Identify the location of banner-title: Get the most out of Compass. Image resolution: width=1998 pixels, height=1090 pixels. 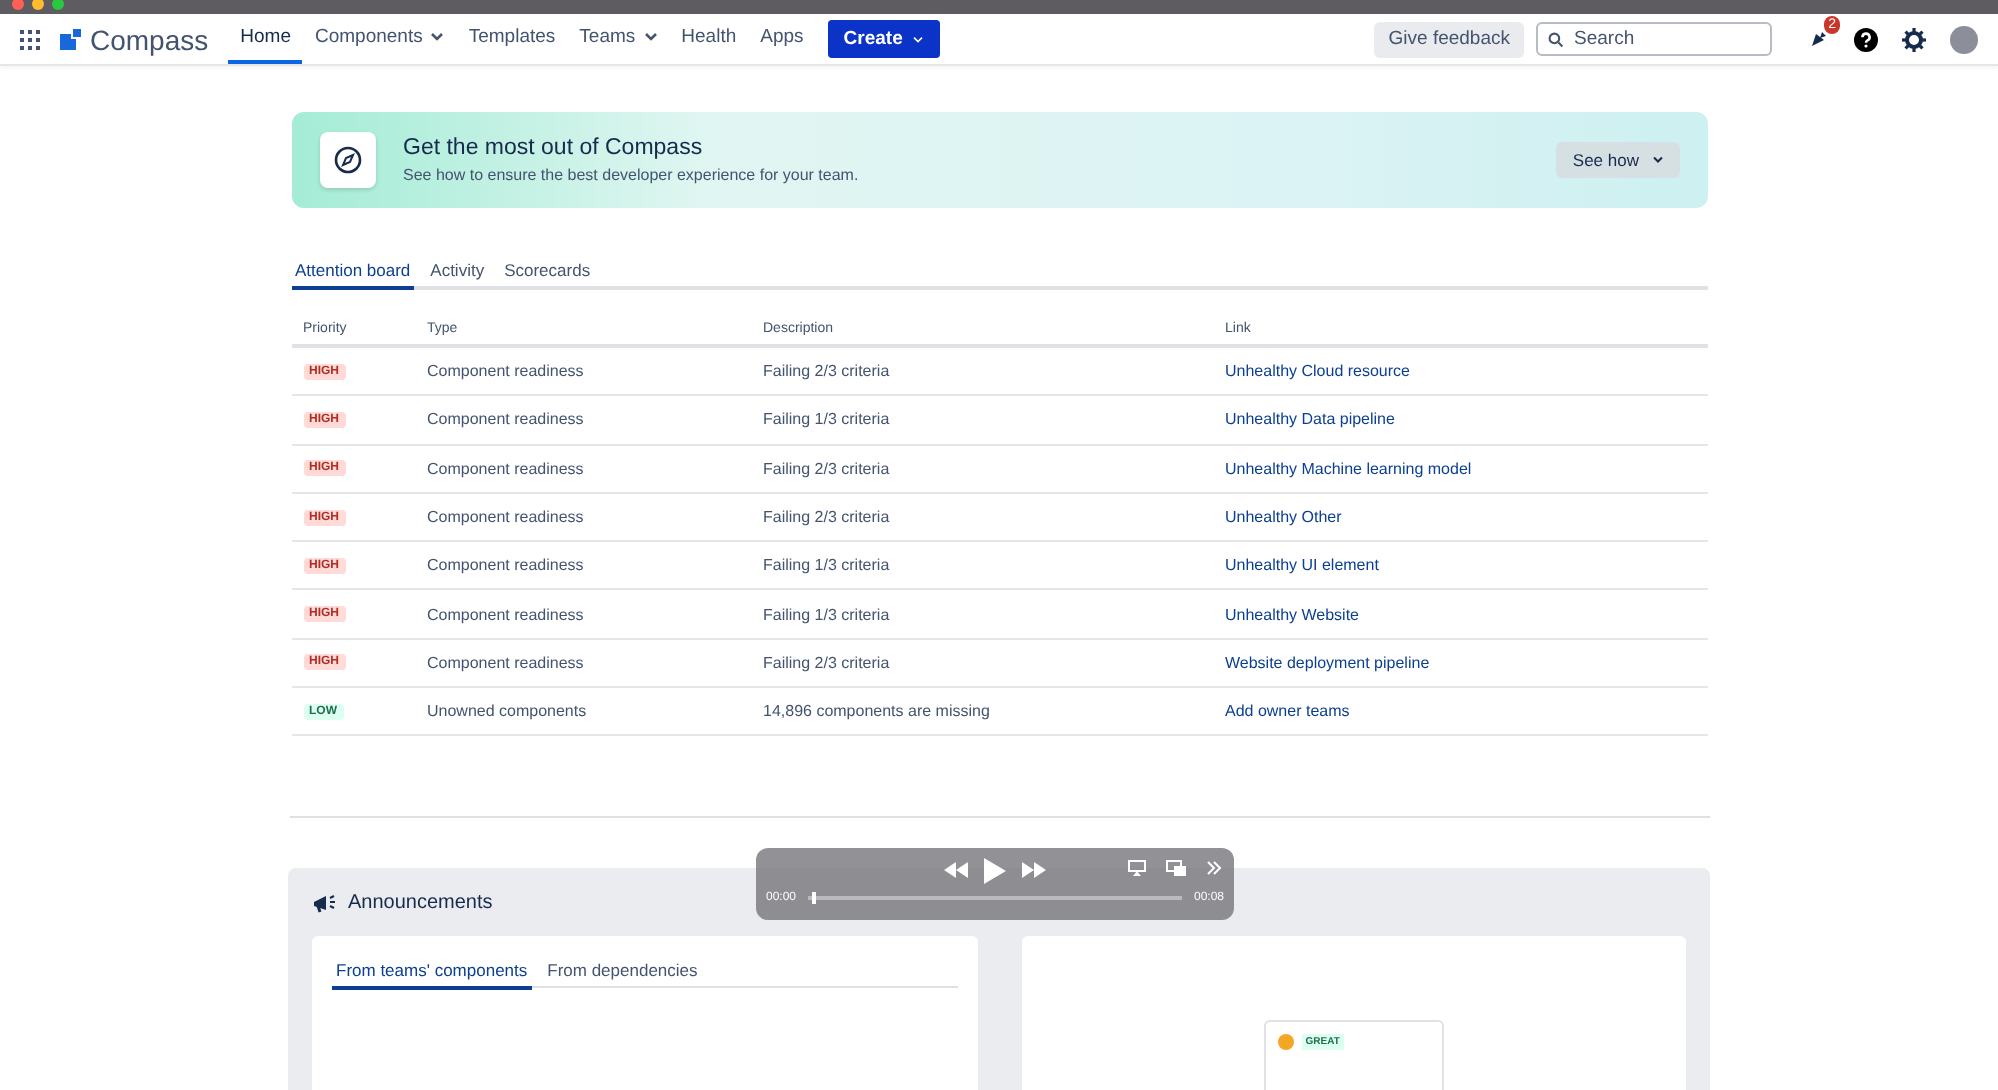
(554, 148).